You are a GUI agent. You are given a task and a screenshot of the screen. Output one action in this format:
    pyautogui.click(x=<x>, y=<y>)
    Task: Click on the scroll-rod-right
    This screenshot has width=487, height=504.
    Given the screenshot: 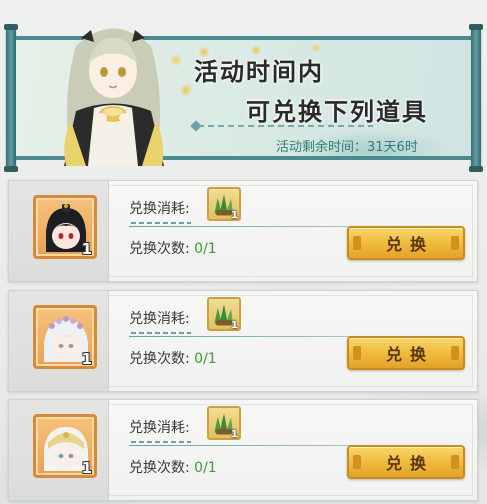 What is the action you would take?
    pyautogui.click(x=476, y=98)
    